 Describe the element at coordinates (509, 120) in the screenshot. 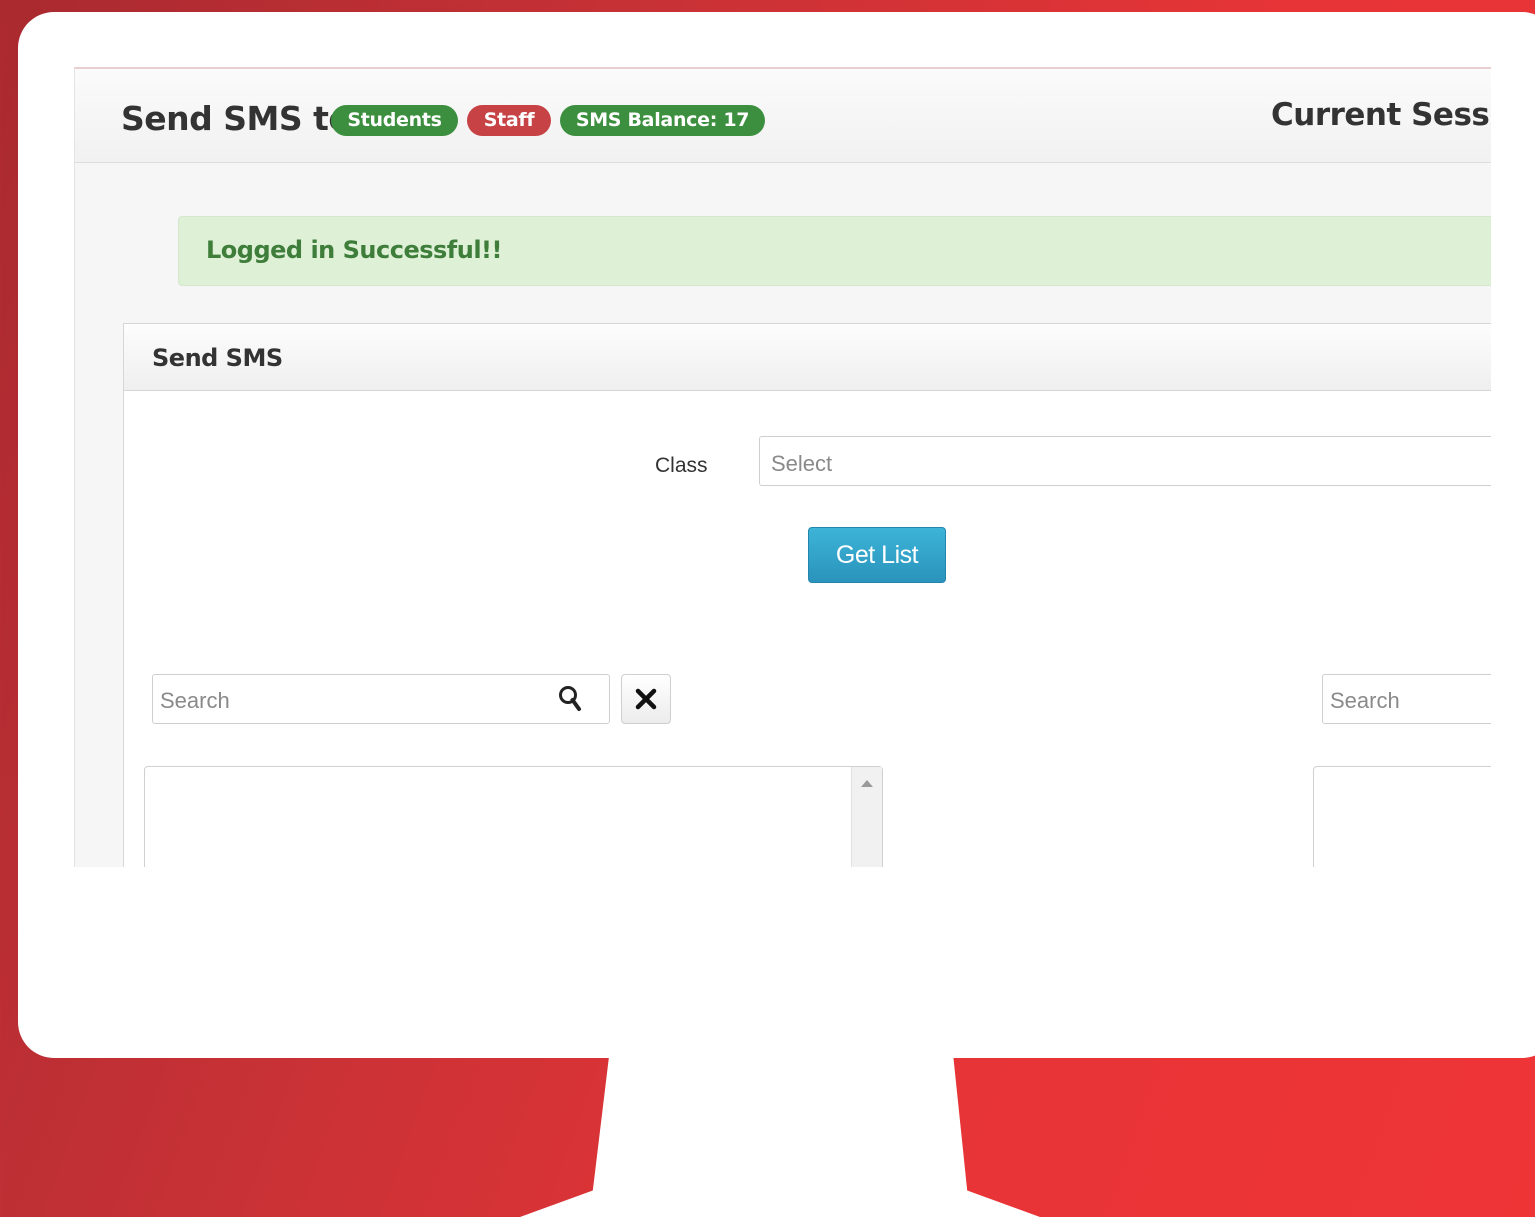

I see `staff-badge-button: Staff` at that location.